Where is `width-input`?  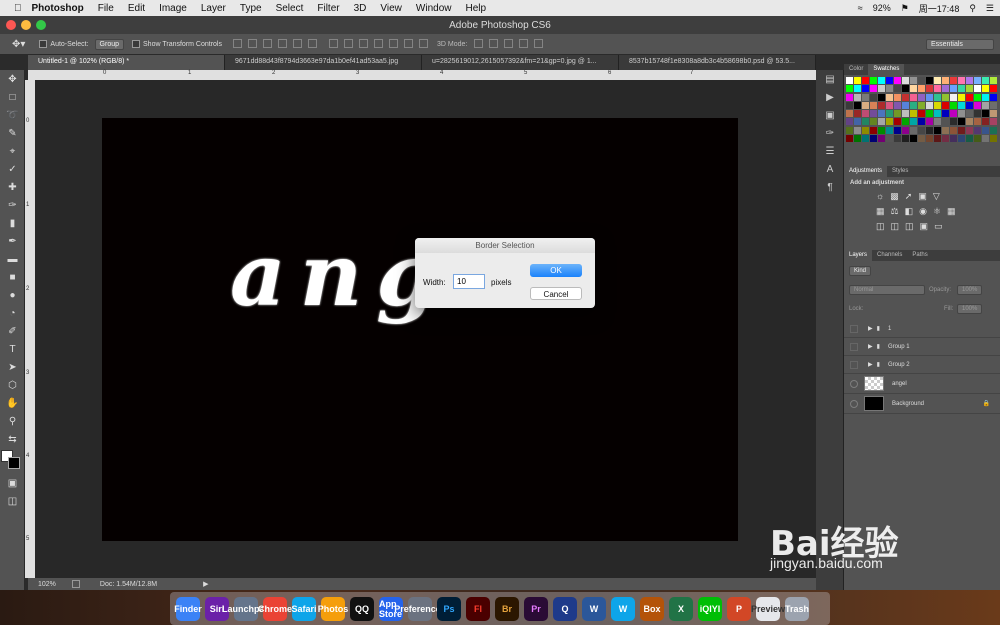
width-input is located at coordinates (469, 281).